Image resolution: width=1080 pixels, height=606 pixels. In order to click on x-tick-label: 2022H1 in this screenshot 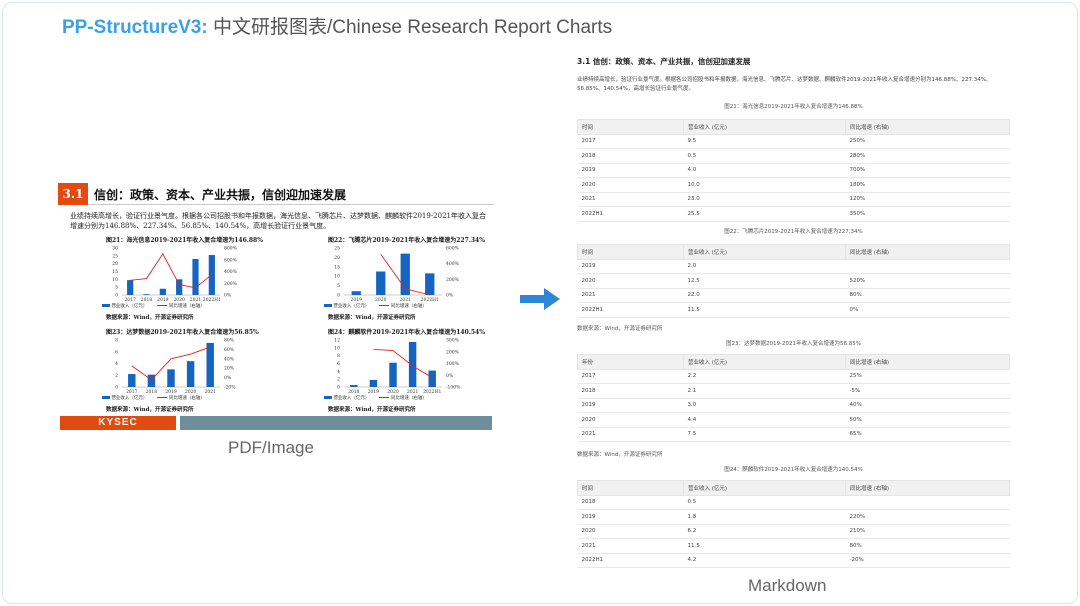, I will do `click(212, 300)`.